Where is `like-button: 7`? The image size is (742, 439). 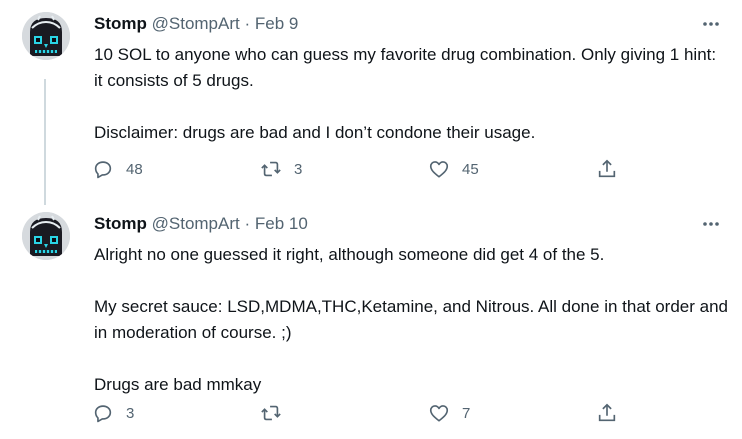 like-button: 7 is located at coordinates (449, 413).